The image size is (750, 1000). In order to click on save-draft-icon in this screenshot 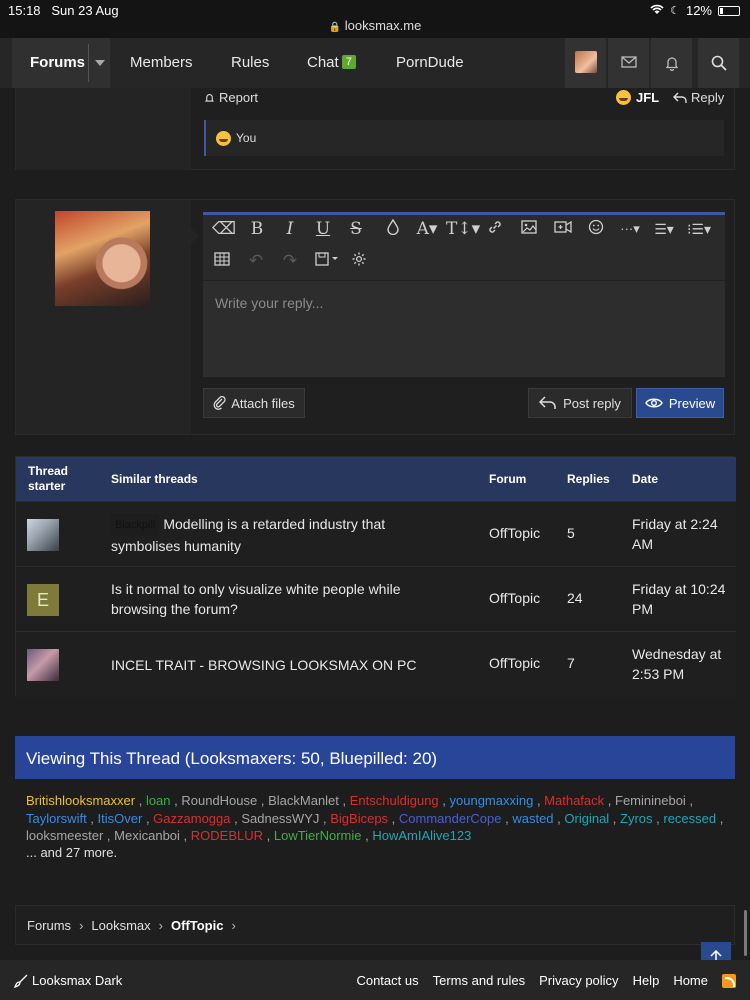, I will do `click(327, 261)`.